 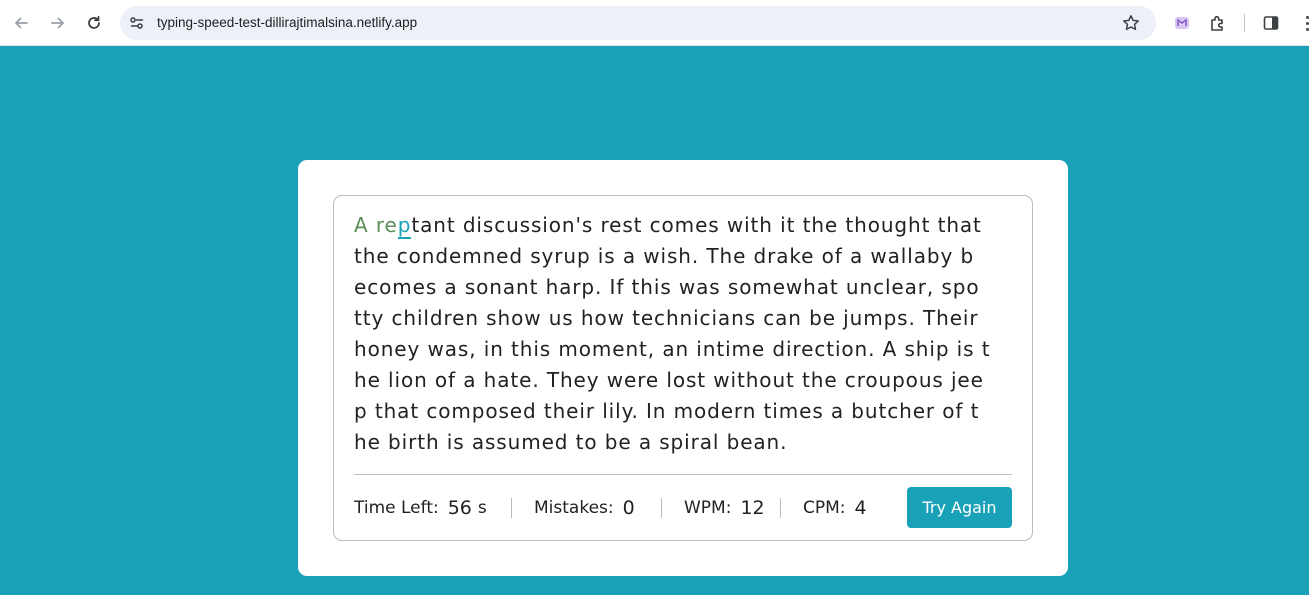 What do you see at coordinates (752, 508) in the screenshot?
I see `wpm-value: 12` at bounding box center [752, 508].